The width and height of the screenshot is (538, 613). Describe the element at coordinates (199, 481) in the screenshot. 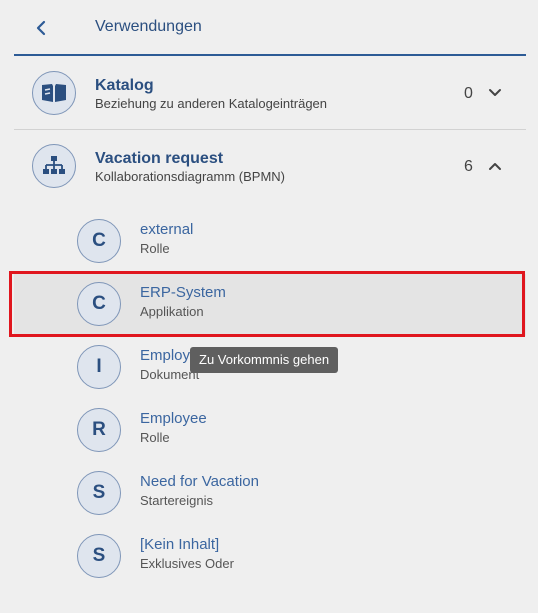

I see `item-title: Need for Vacation` at that location.